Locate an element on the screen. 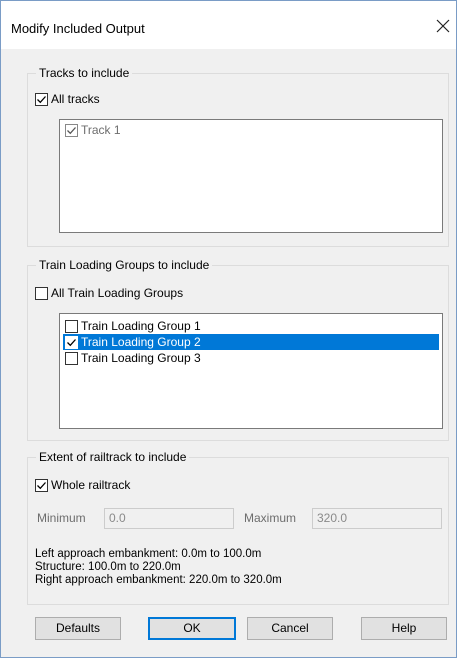 This screenshot has width=457, height=658. close-button is located at coordinates (443, 26).